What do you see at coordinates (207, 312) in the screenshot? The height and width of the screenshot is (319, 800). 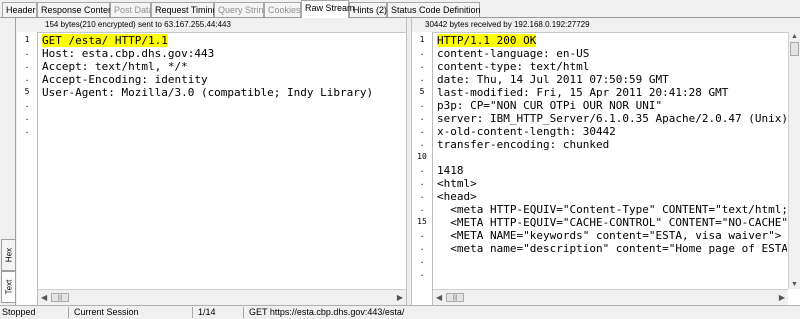 I see `session-counter: 1/14` at bounding box center [207, 312].